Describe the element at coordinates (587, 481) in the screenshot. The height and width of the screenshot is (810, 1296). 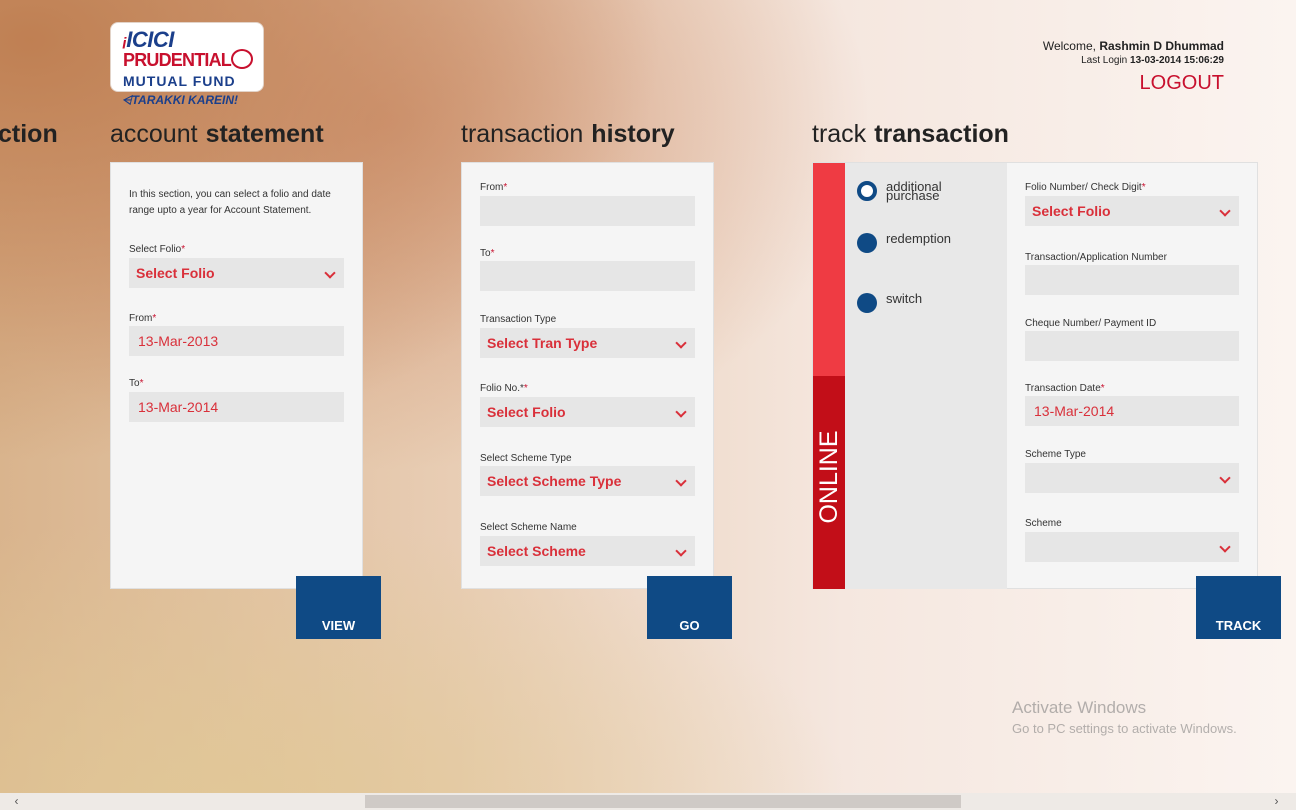
I see `scheme-type-select: Select Scheme Type` at that location.